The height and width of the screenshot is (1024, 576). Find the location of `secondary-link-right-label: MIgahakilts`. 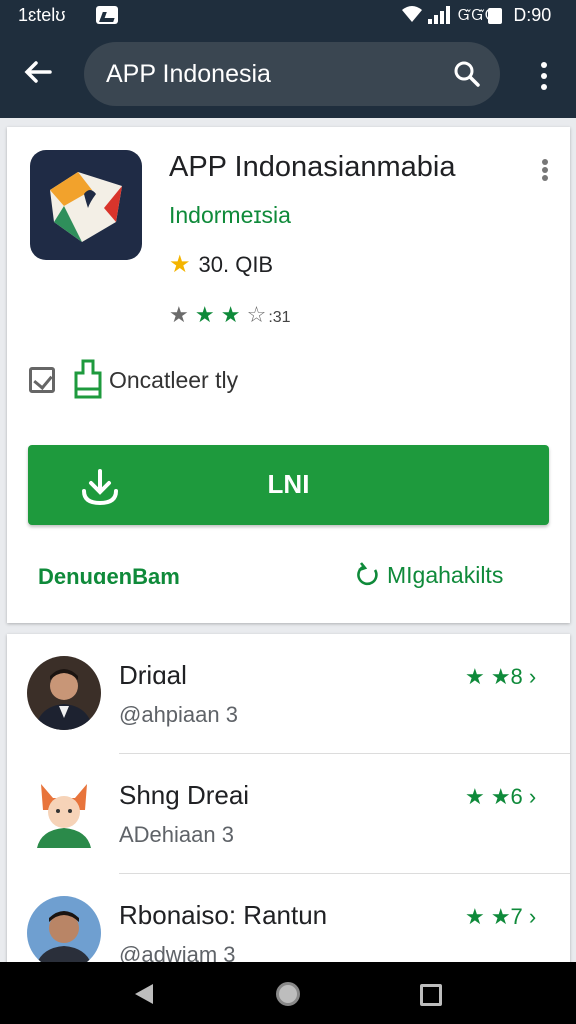

secondary-link-right-label: MIgahakilts is located at coordinates (445, 575).